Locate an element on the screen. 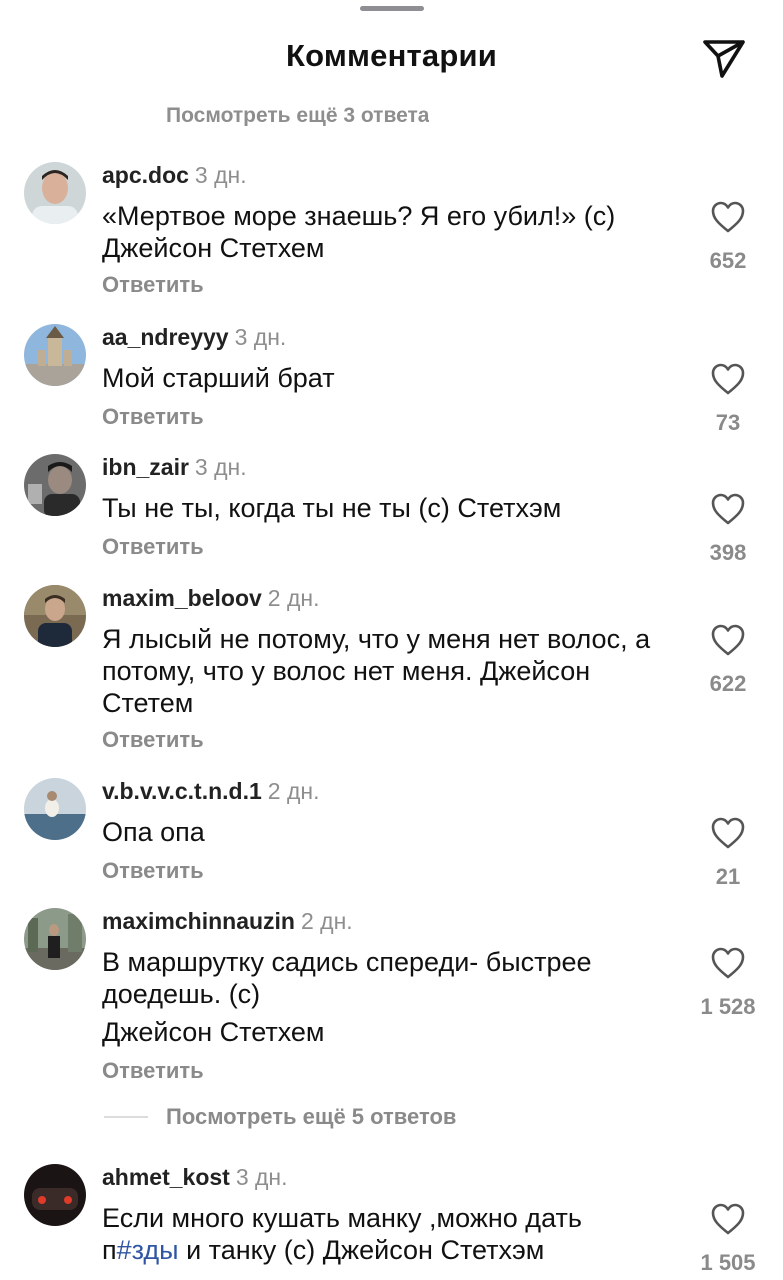  username: ibn_zair is located at coordinates (145, 467).